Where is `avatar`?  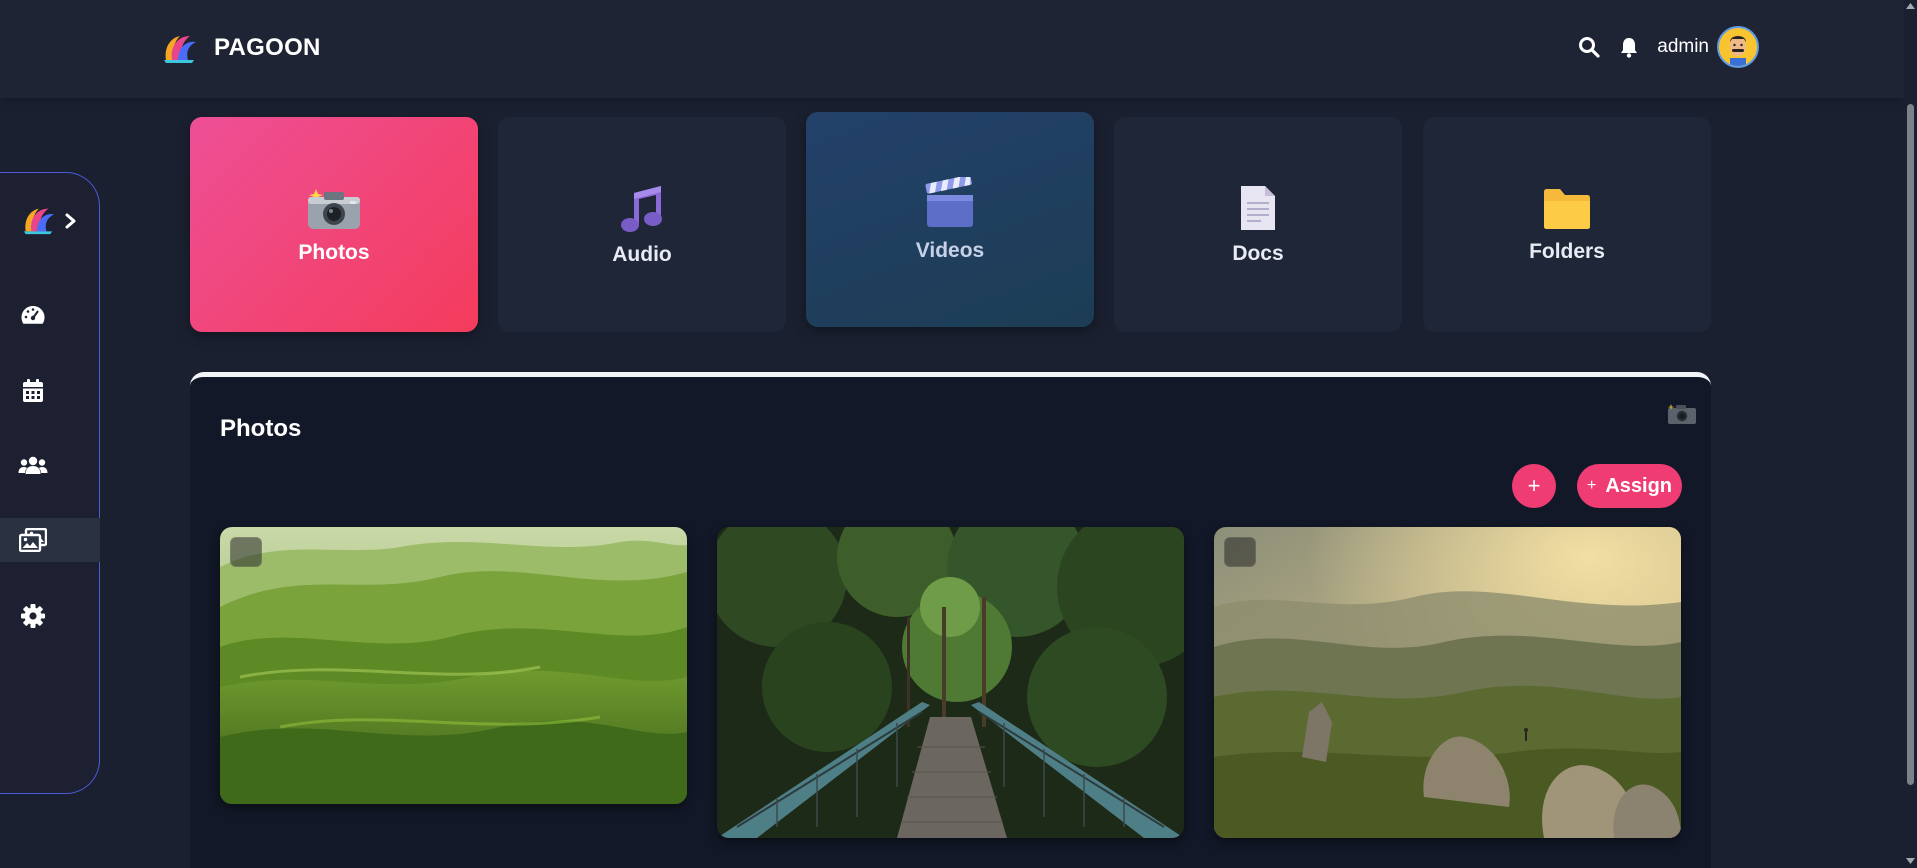
avatar is located at coordinates (1738, 47).